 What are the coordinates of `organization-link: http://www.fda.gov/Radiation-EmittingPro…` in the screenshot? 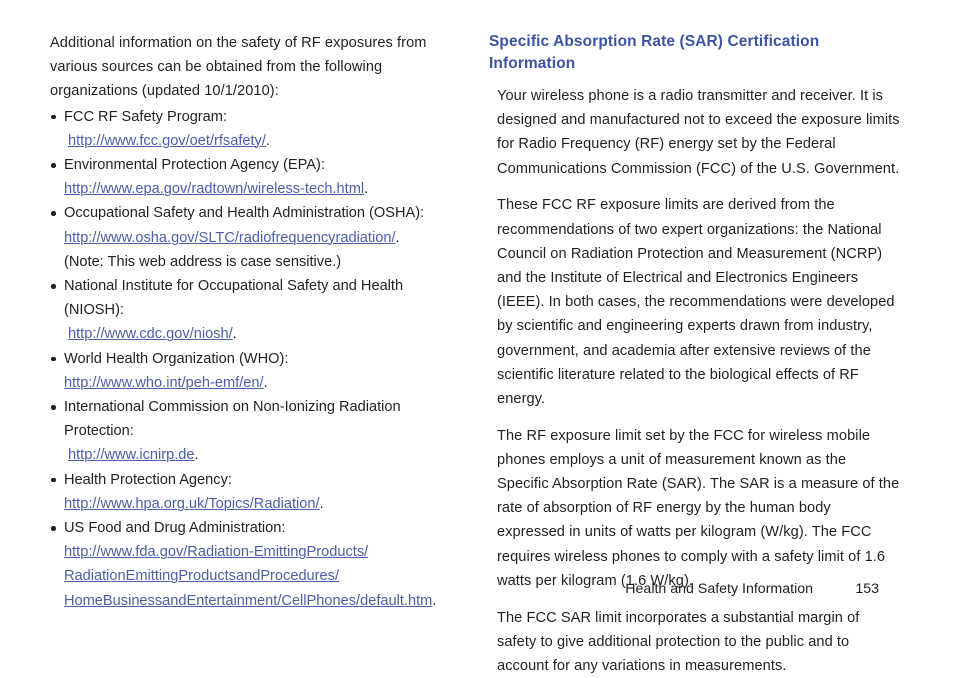 It's located at (216, 552).